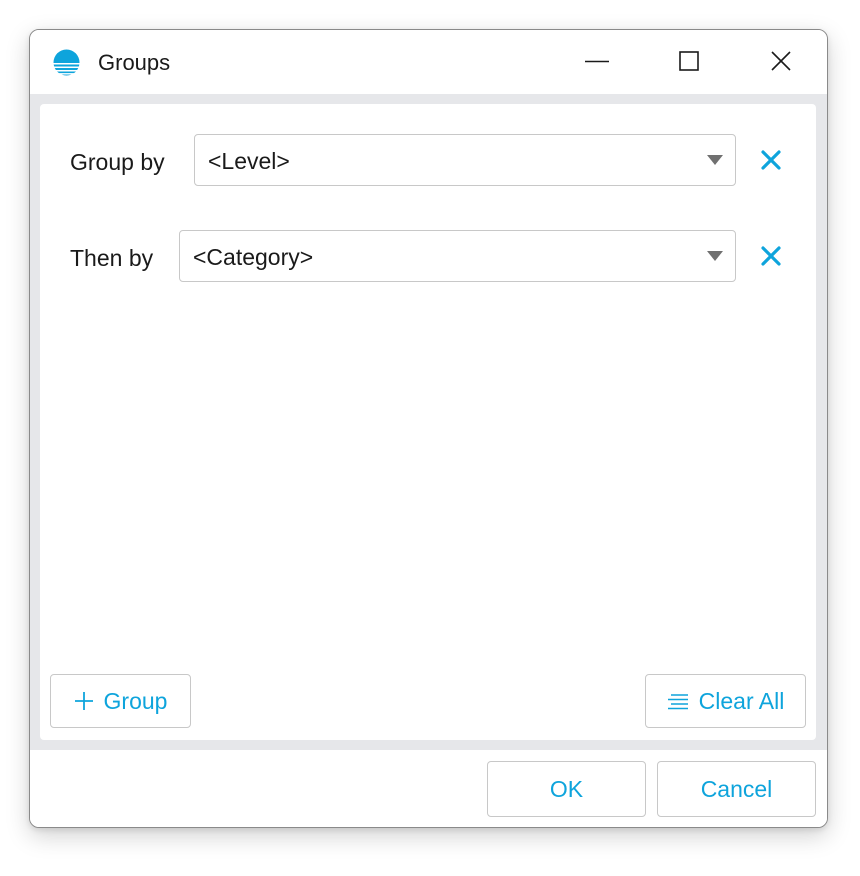  I want to click on close-icon, so click(781, 63).